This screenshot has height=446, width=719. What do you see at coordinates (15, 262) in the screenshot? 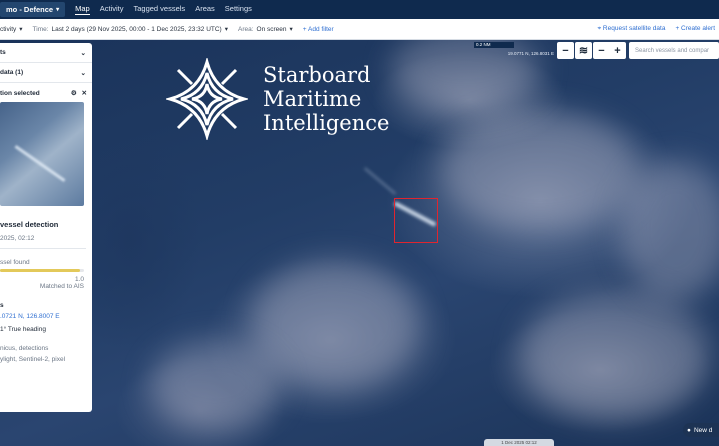
I see `vessel-found-label: ssel found` at bounding box center [15, 262].